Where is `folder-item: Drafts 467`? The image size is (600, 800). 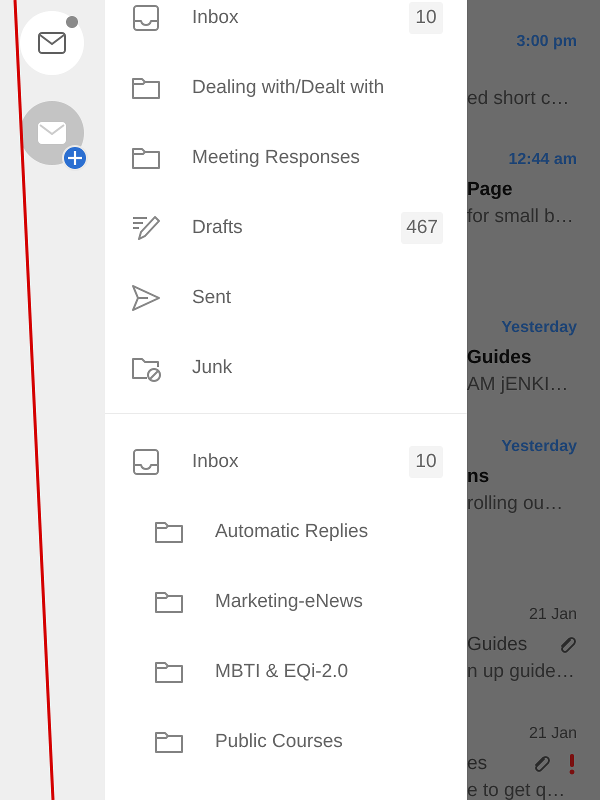 folder-item: Drafts 467 is located at coordinates (286, 228).